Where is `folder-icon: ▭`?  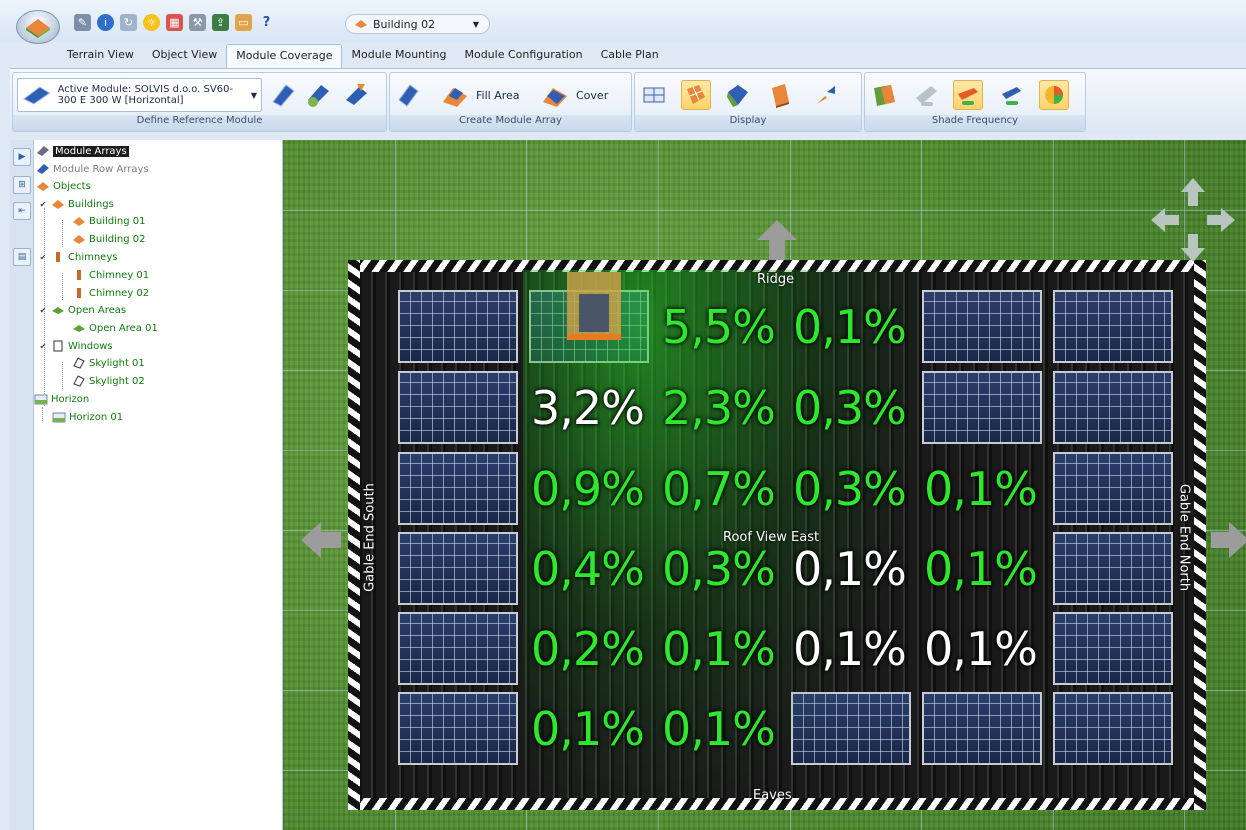 folder-icon: ▭ is located at coordinates (243, 22).